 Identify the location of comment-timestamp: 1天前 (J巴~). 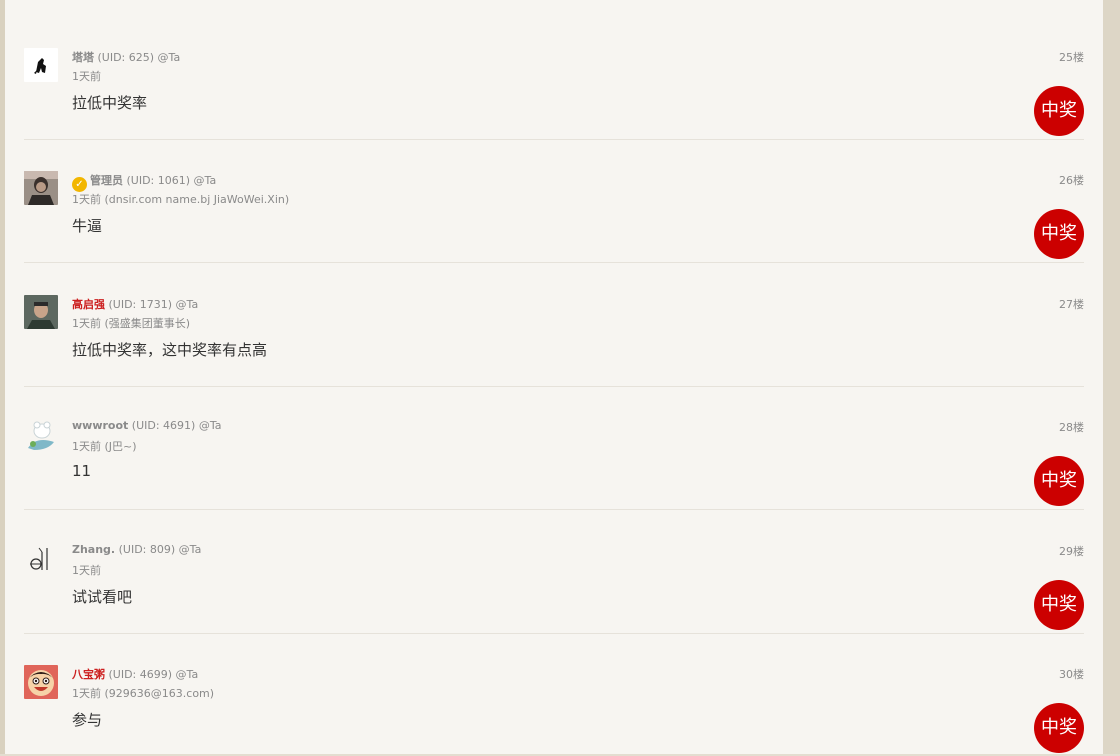
(104, 446).